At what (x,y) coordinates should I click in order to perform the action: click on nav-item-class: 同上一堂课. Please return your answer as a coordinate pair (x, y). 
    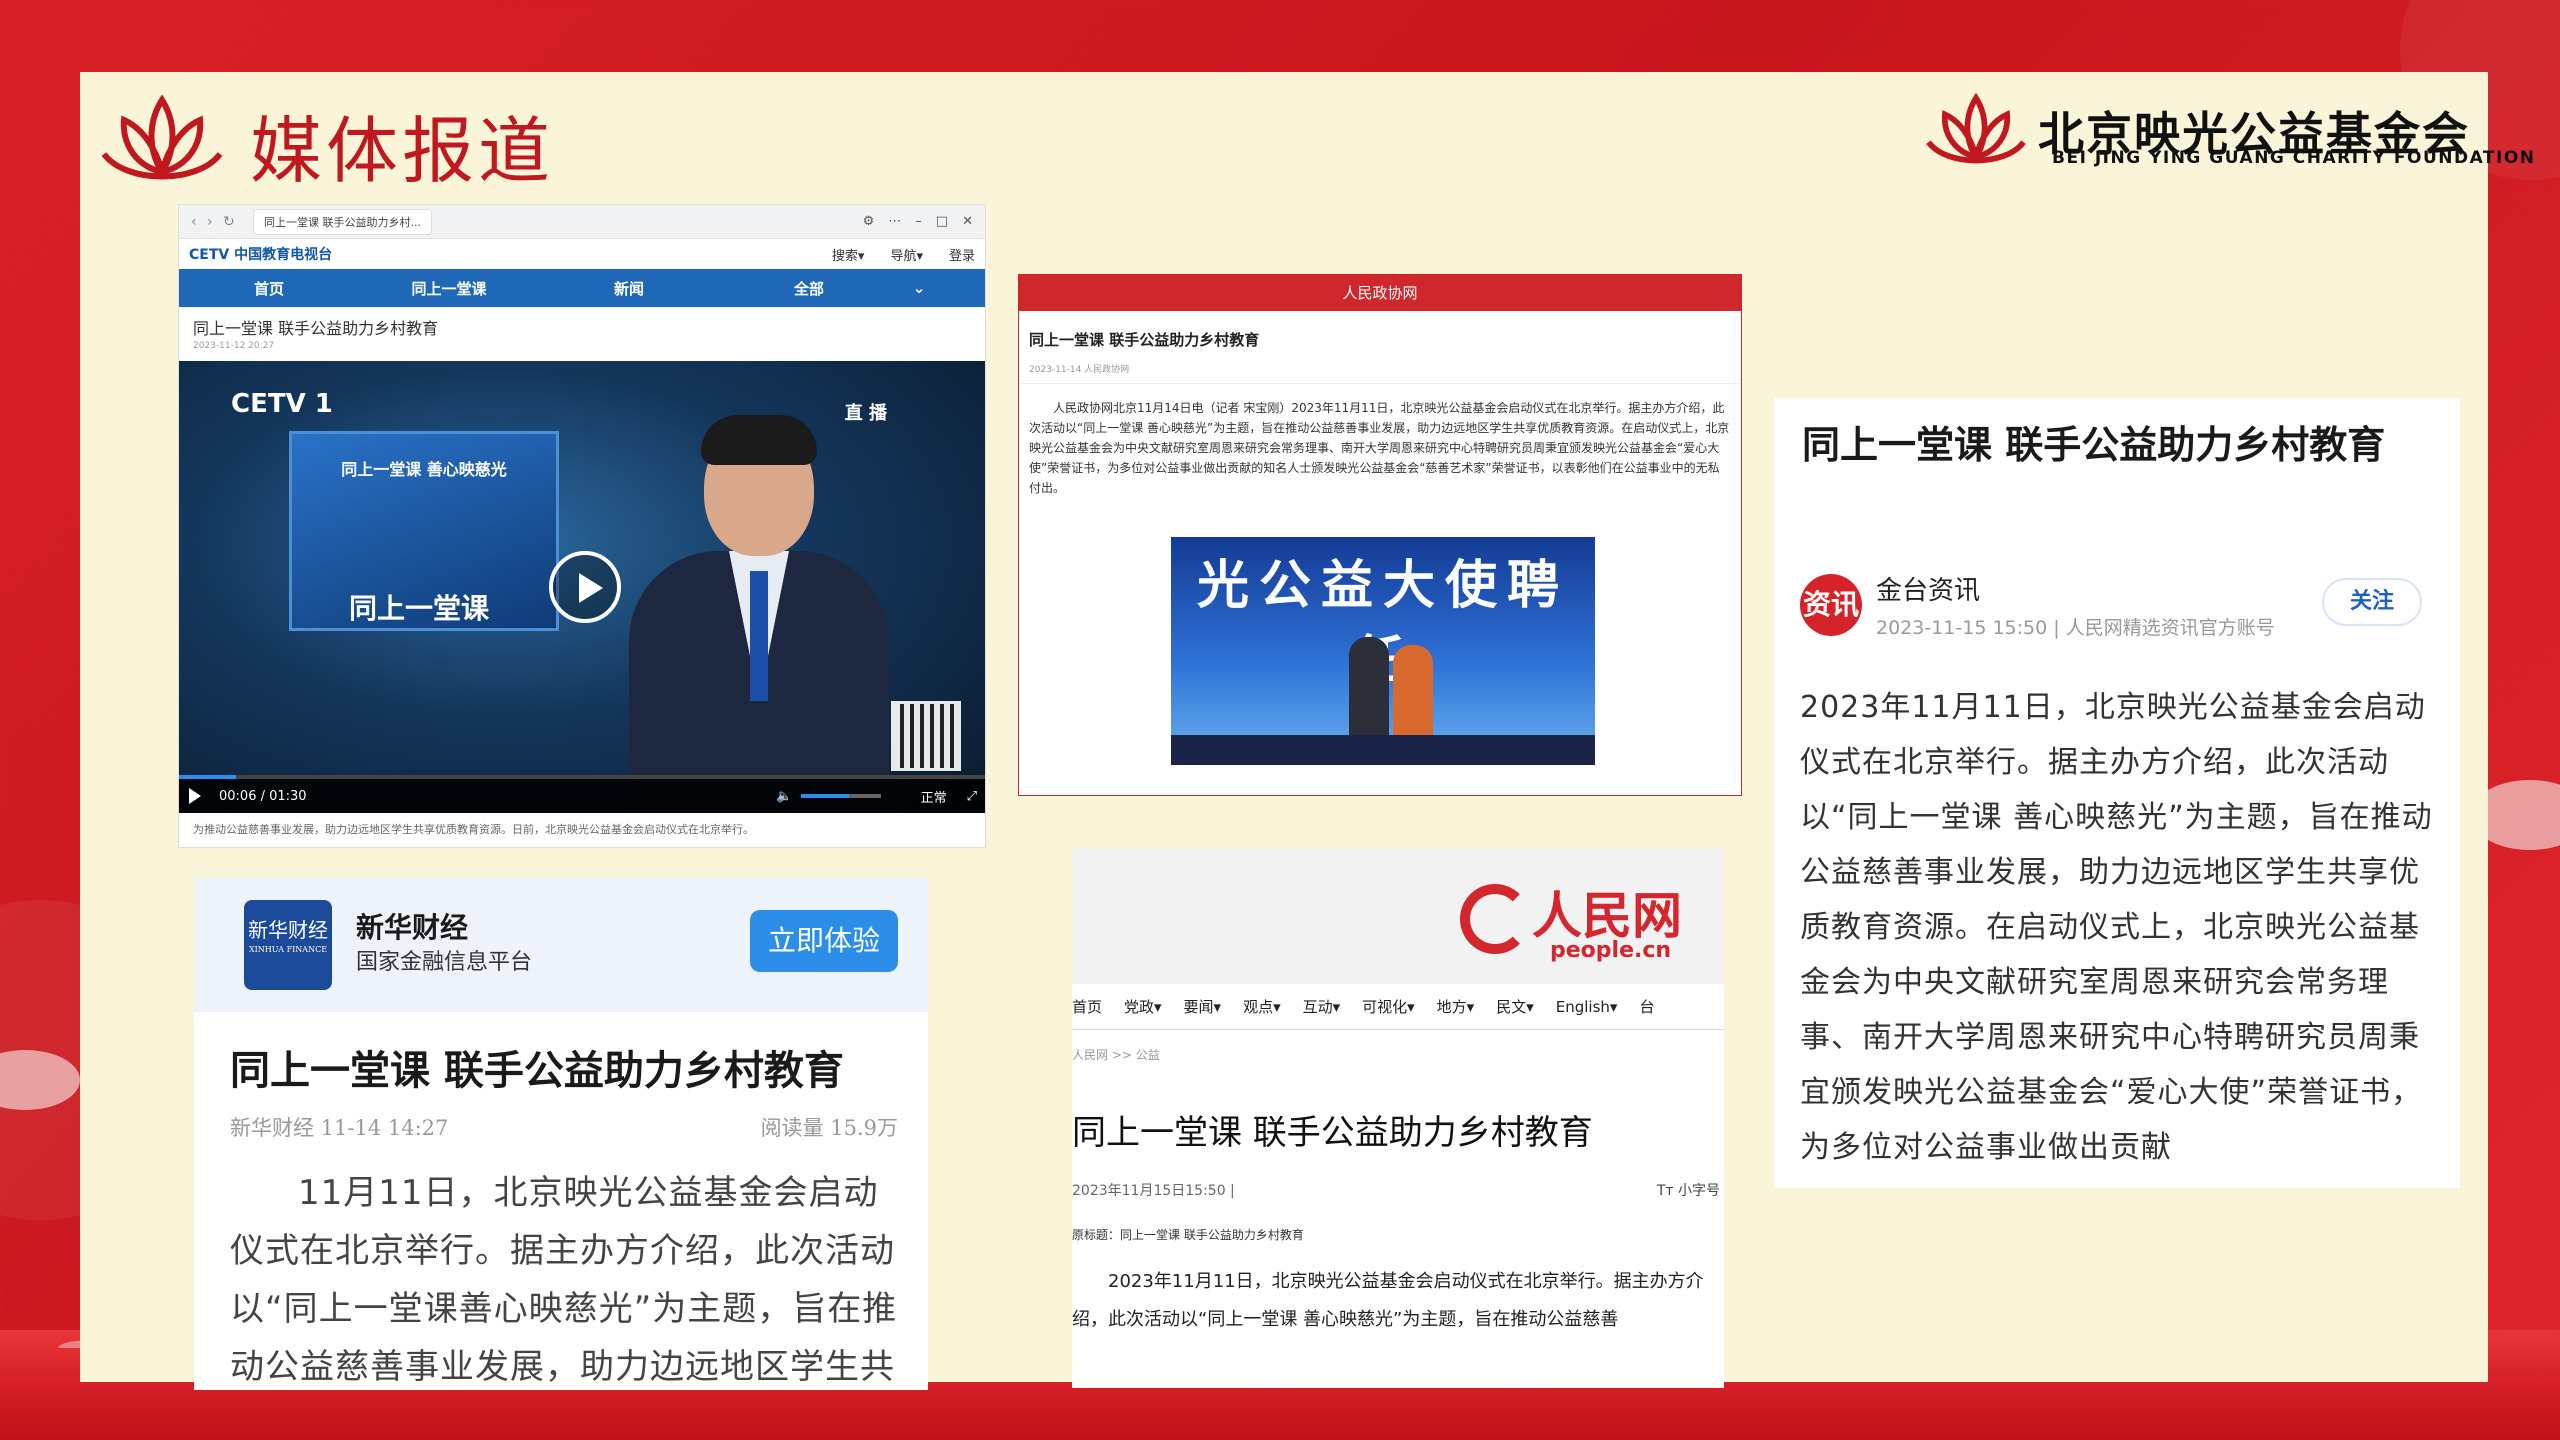
    Looking at the image, I should click on (449, 288).